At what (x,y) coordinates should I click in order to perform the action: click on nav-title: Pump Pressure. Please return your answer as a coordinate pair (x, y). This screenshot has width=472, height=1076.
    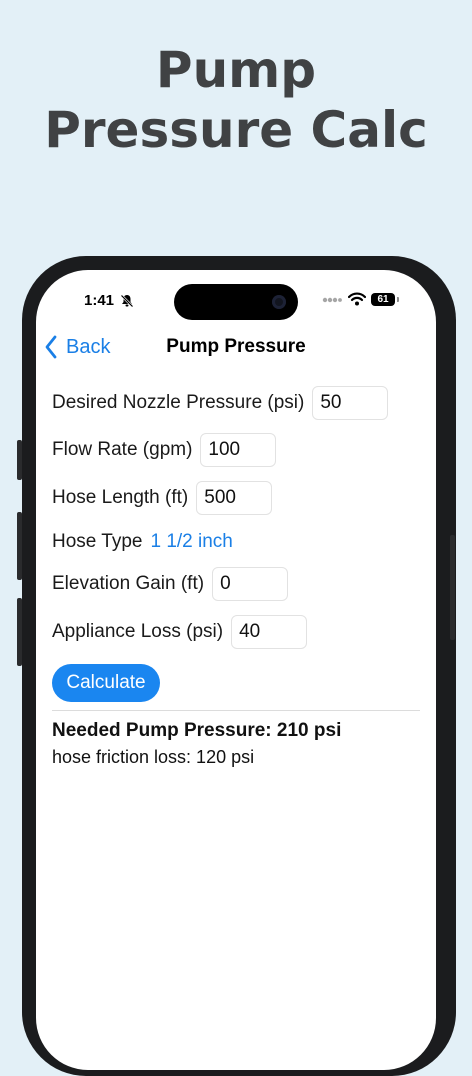
    Looking at the image, I should click on (236, 346).